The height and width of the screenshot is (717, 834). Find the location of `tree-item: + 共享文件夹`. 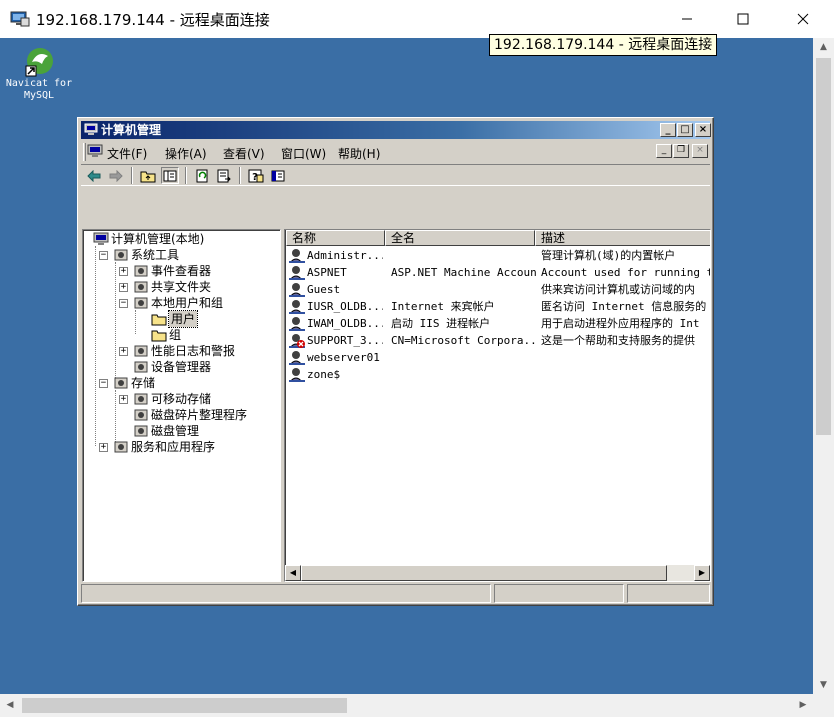

tree-item: + 共享文件夹 is located at coordinates (180, 287).